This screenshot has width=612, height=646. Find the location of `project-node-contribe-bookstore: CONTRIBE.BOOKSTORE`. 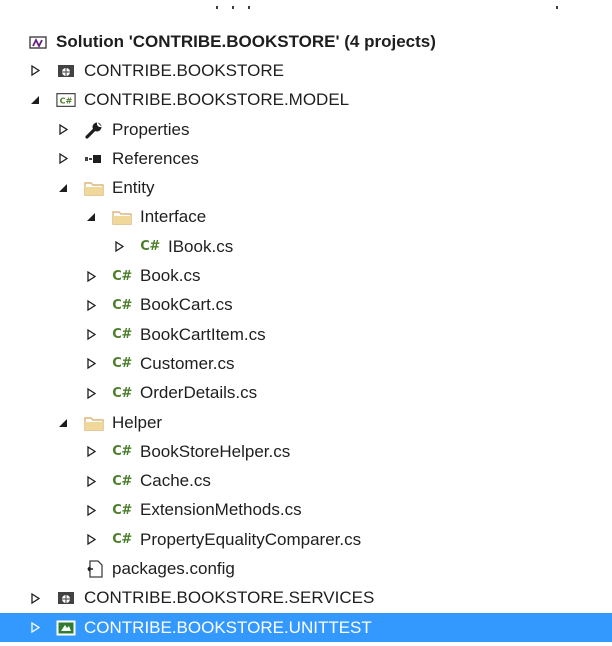

project-node-contribe-bookstore: CONTRIBE.BOOKSTORE is located at coordinates (306, 70).